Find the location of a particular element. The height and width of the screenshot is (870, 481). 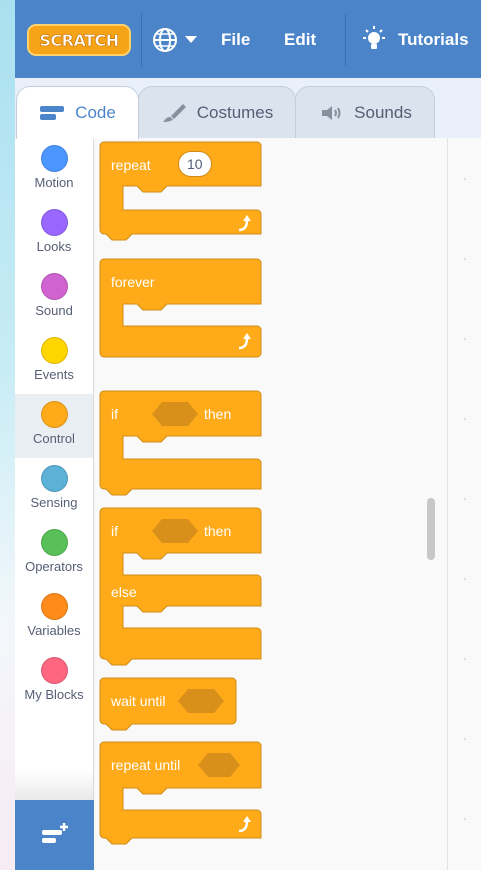

forever-label: forever is located at coordinates (133, 282).